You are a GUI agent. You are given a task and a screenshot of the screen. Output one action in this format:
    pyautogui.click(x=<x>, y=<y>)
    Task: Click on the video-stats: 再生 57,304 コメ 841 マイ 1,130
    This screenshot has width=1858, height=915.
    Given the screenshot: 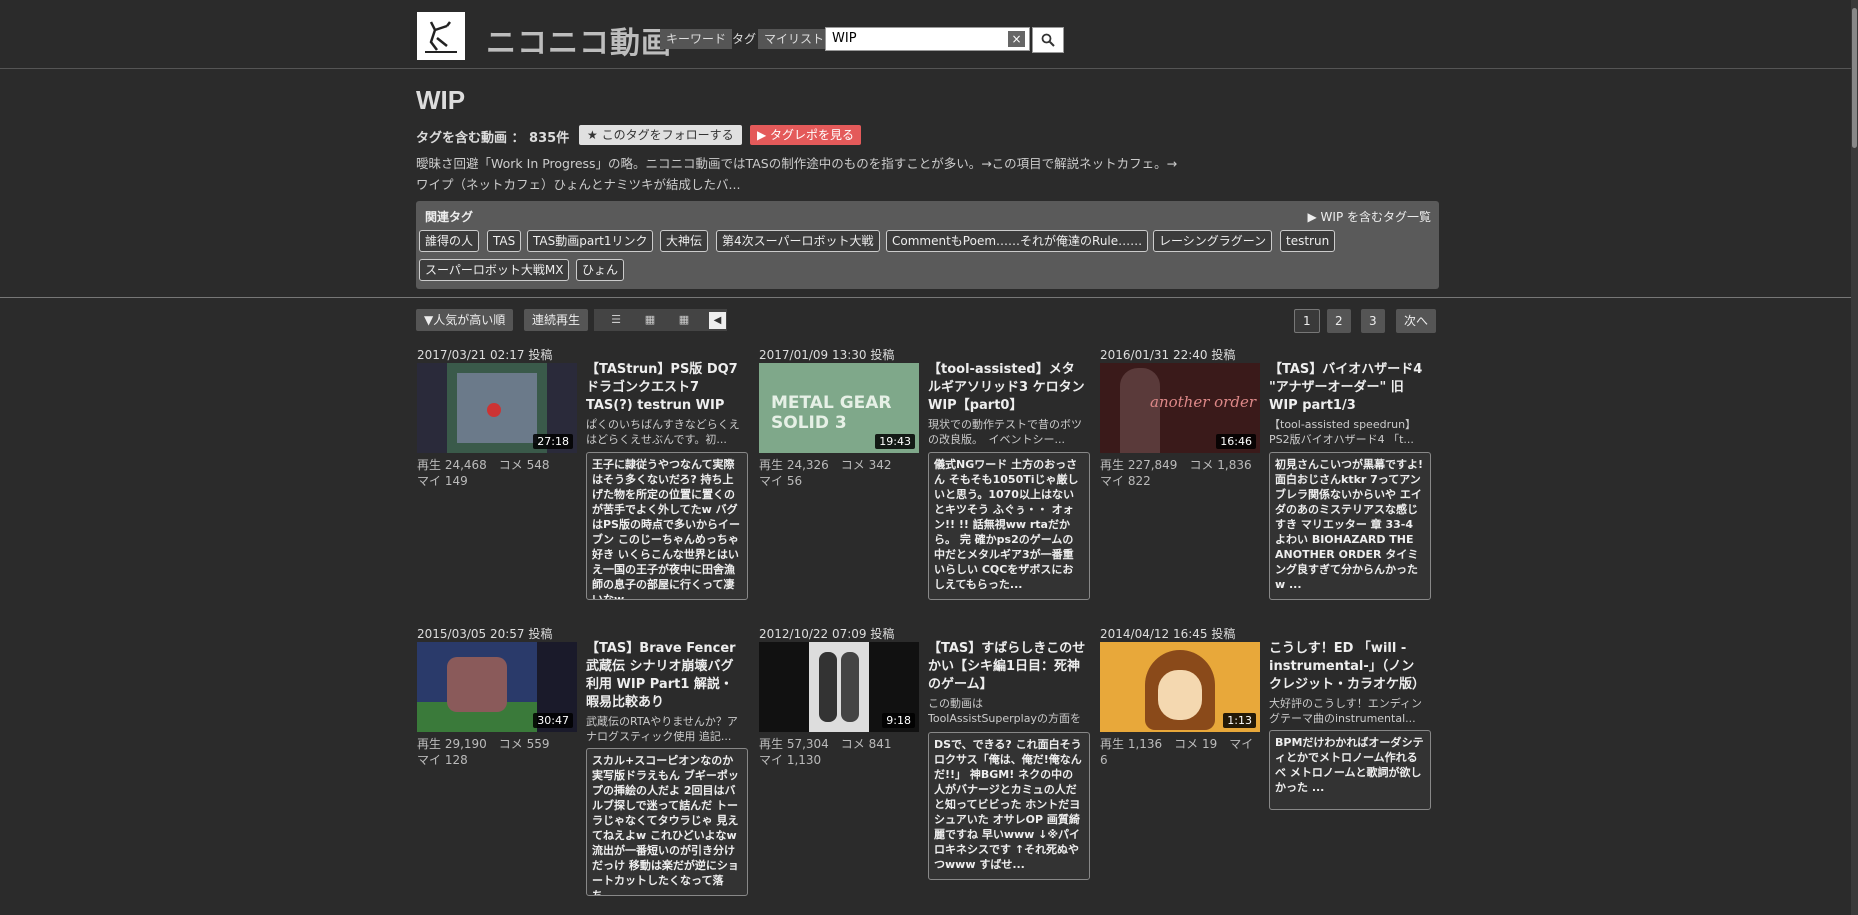 What is the action you would take?
    pyautogui.click(x=825, y=752)
    